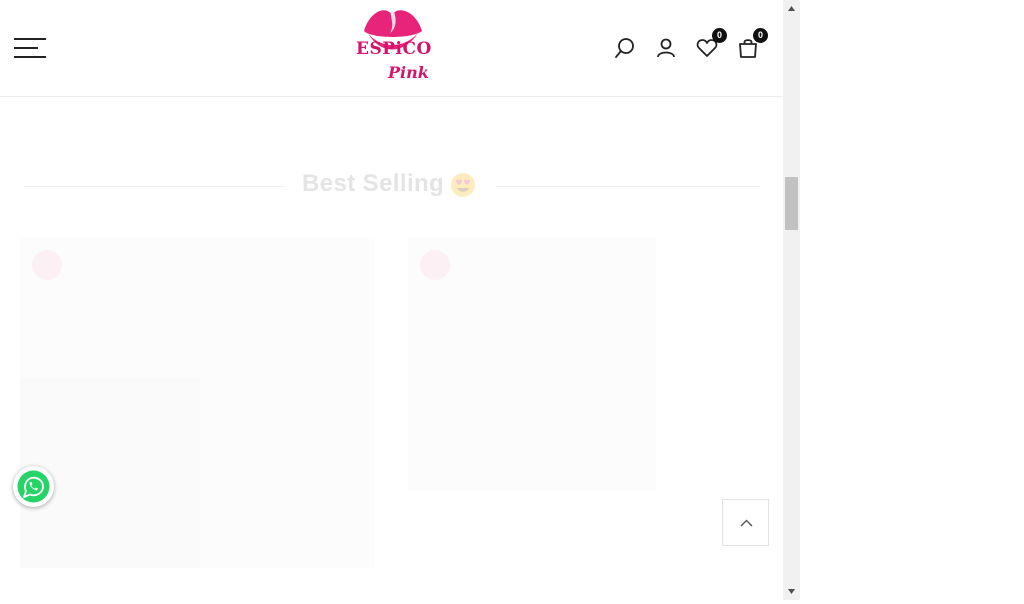 The image size is (1024, 604). Describe the element at coordinates (628, 186) in the screenshot. I see `heading-divider-right` at that location.